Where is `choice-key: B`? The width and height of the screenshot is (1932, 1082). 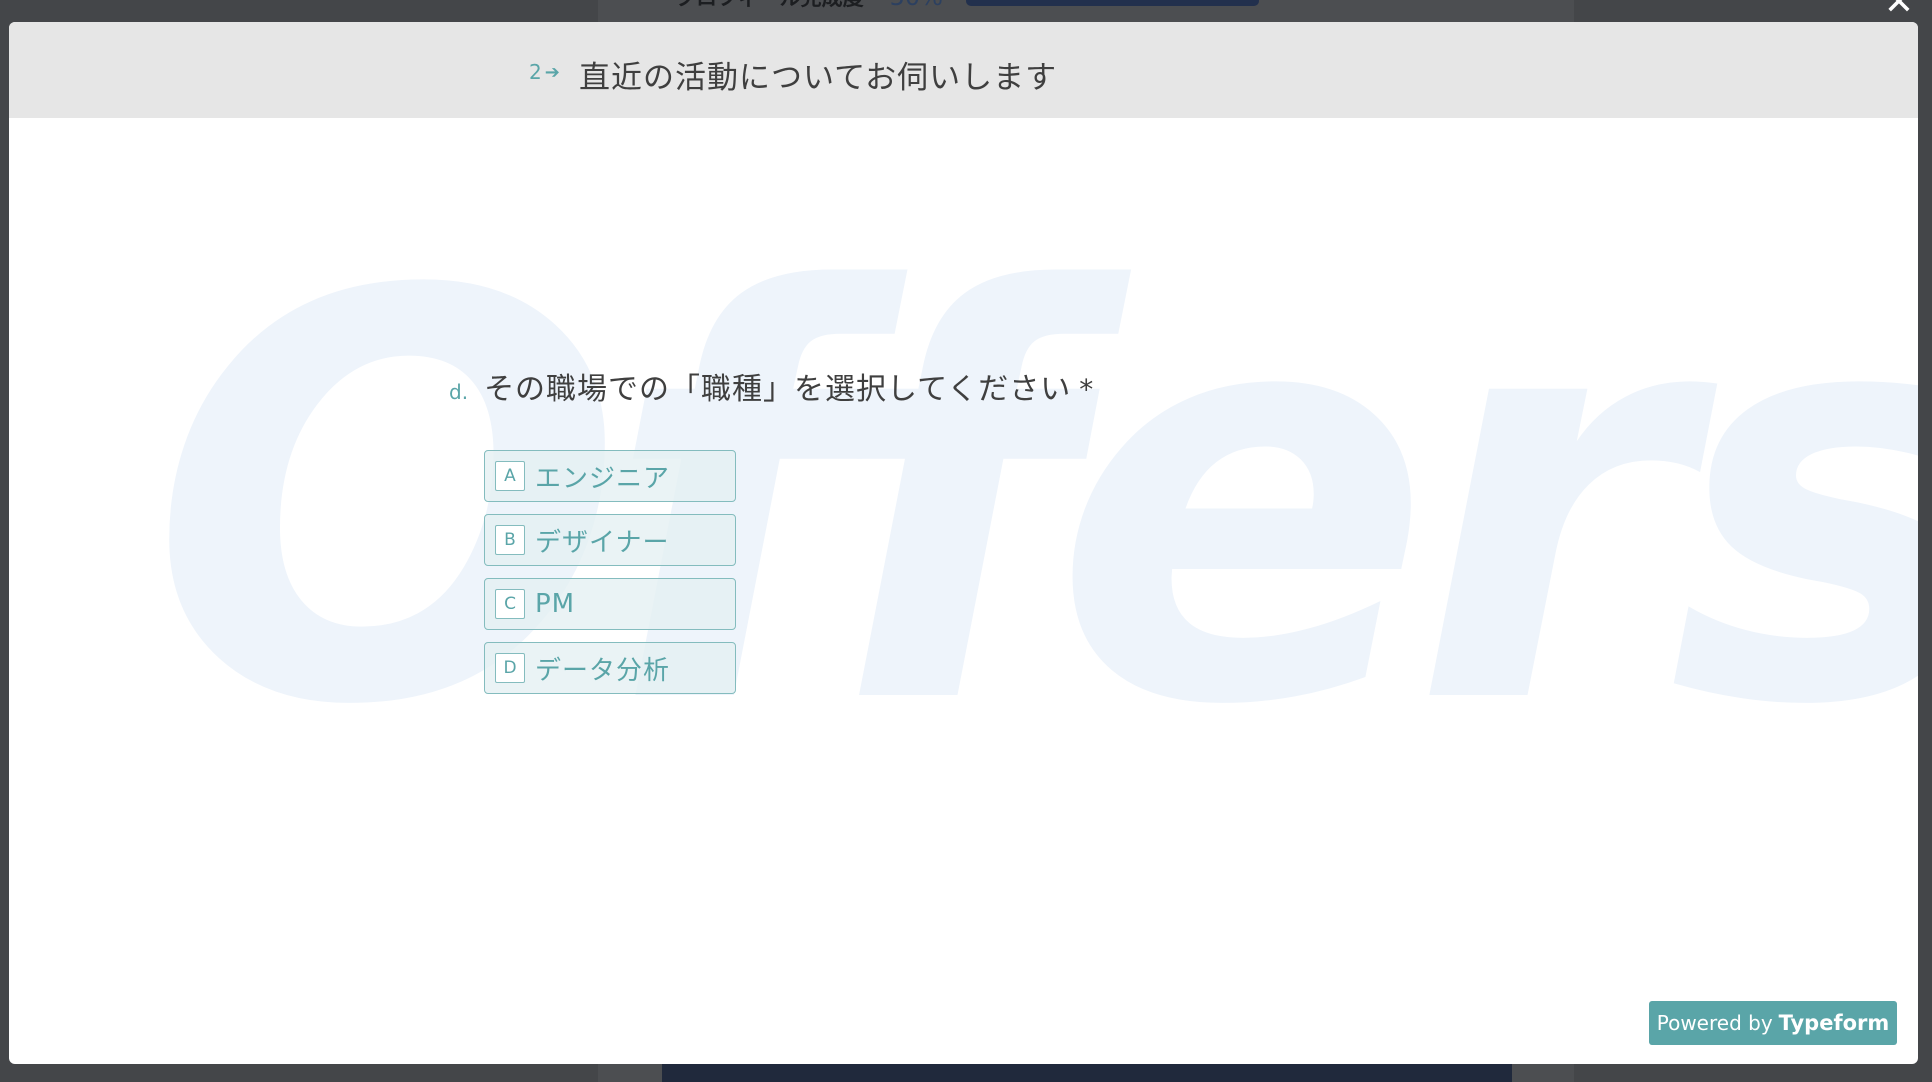
choice-key: B is located at coordinates (510, 540).